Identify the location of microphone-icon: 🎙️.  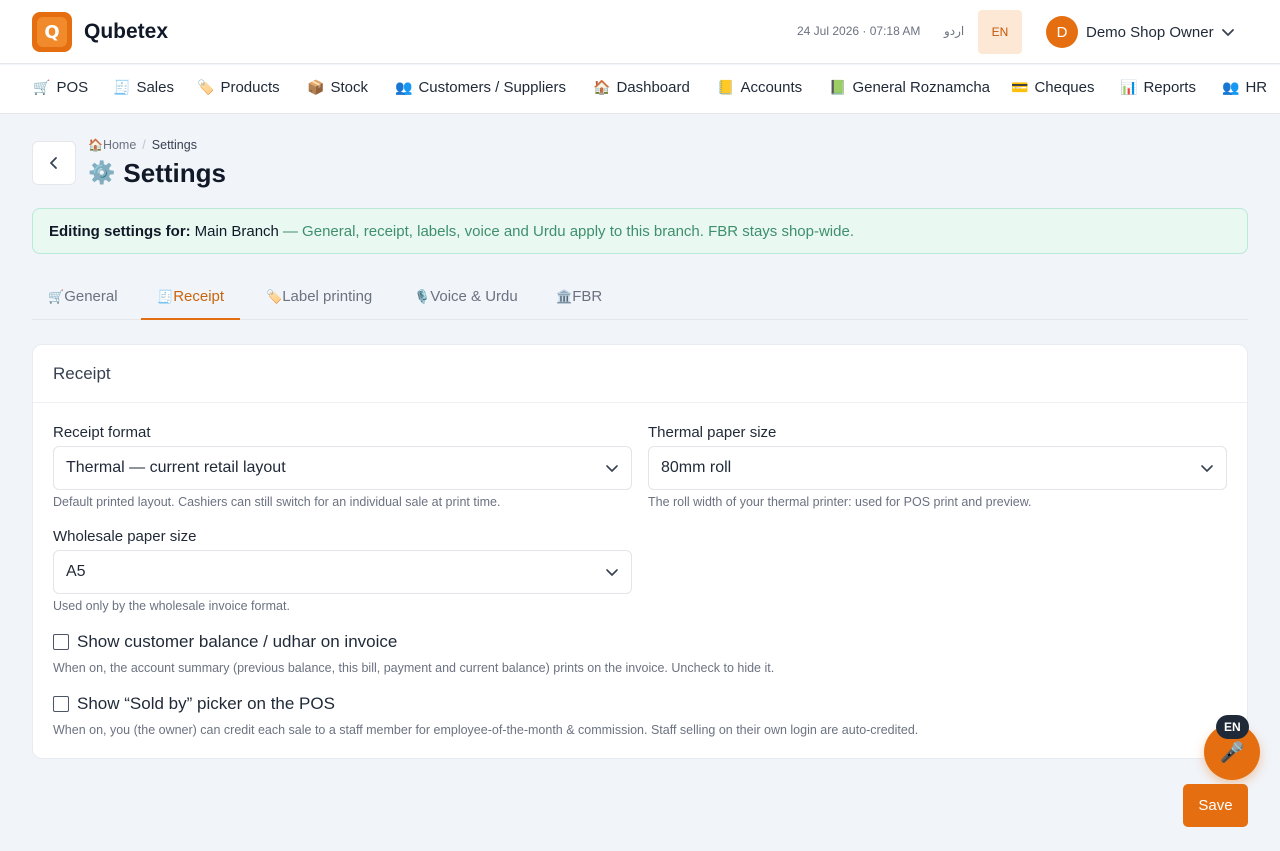
(422, 297).